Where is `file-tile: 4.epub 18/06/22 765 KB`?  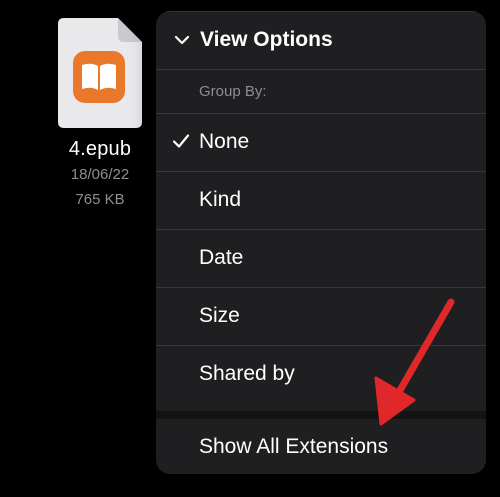
file-tile: 4.epub 18/06/22 765 KB is located at coordinates (100, 114).